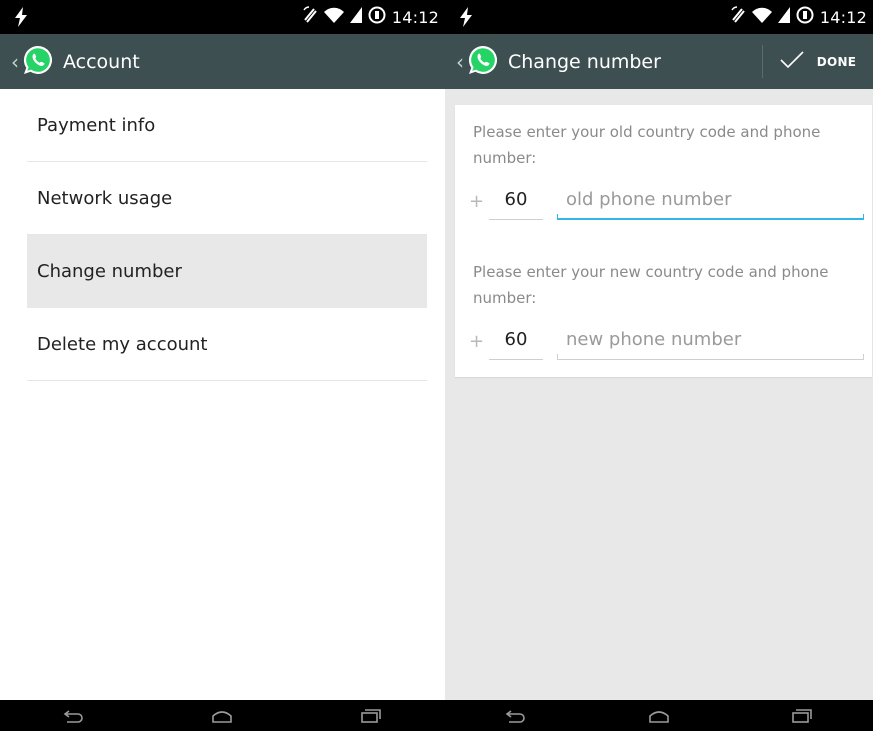  What do you see at coordinates (710, 219) in the screenshot?
I see `phone-number-underline-focused` at bounding box center [710, 219].